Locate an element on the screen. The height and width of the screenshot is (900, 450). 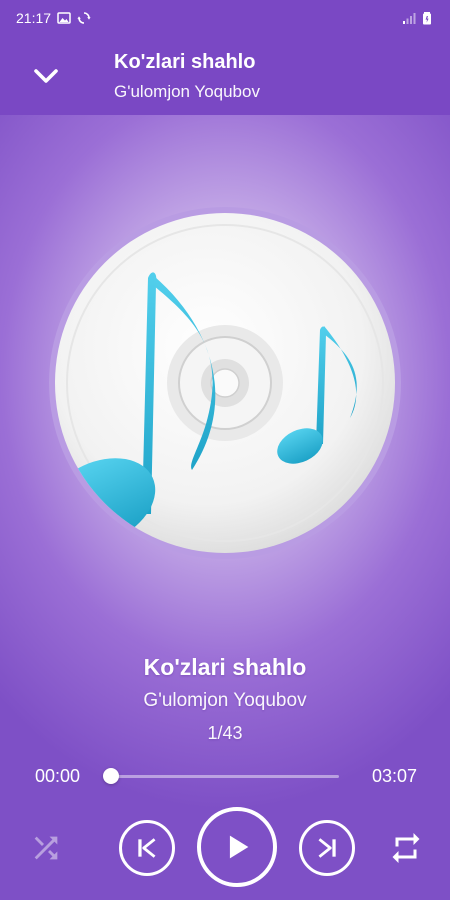
next-button is located at coordinates (327, 848).